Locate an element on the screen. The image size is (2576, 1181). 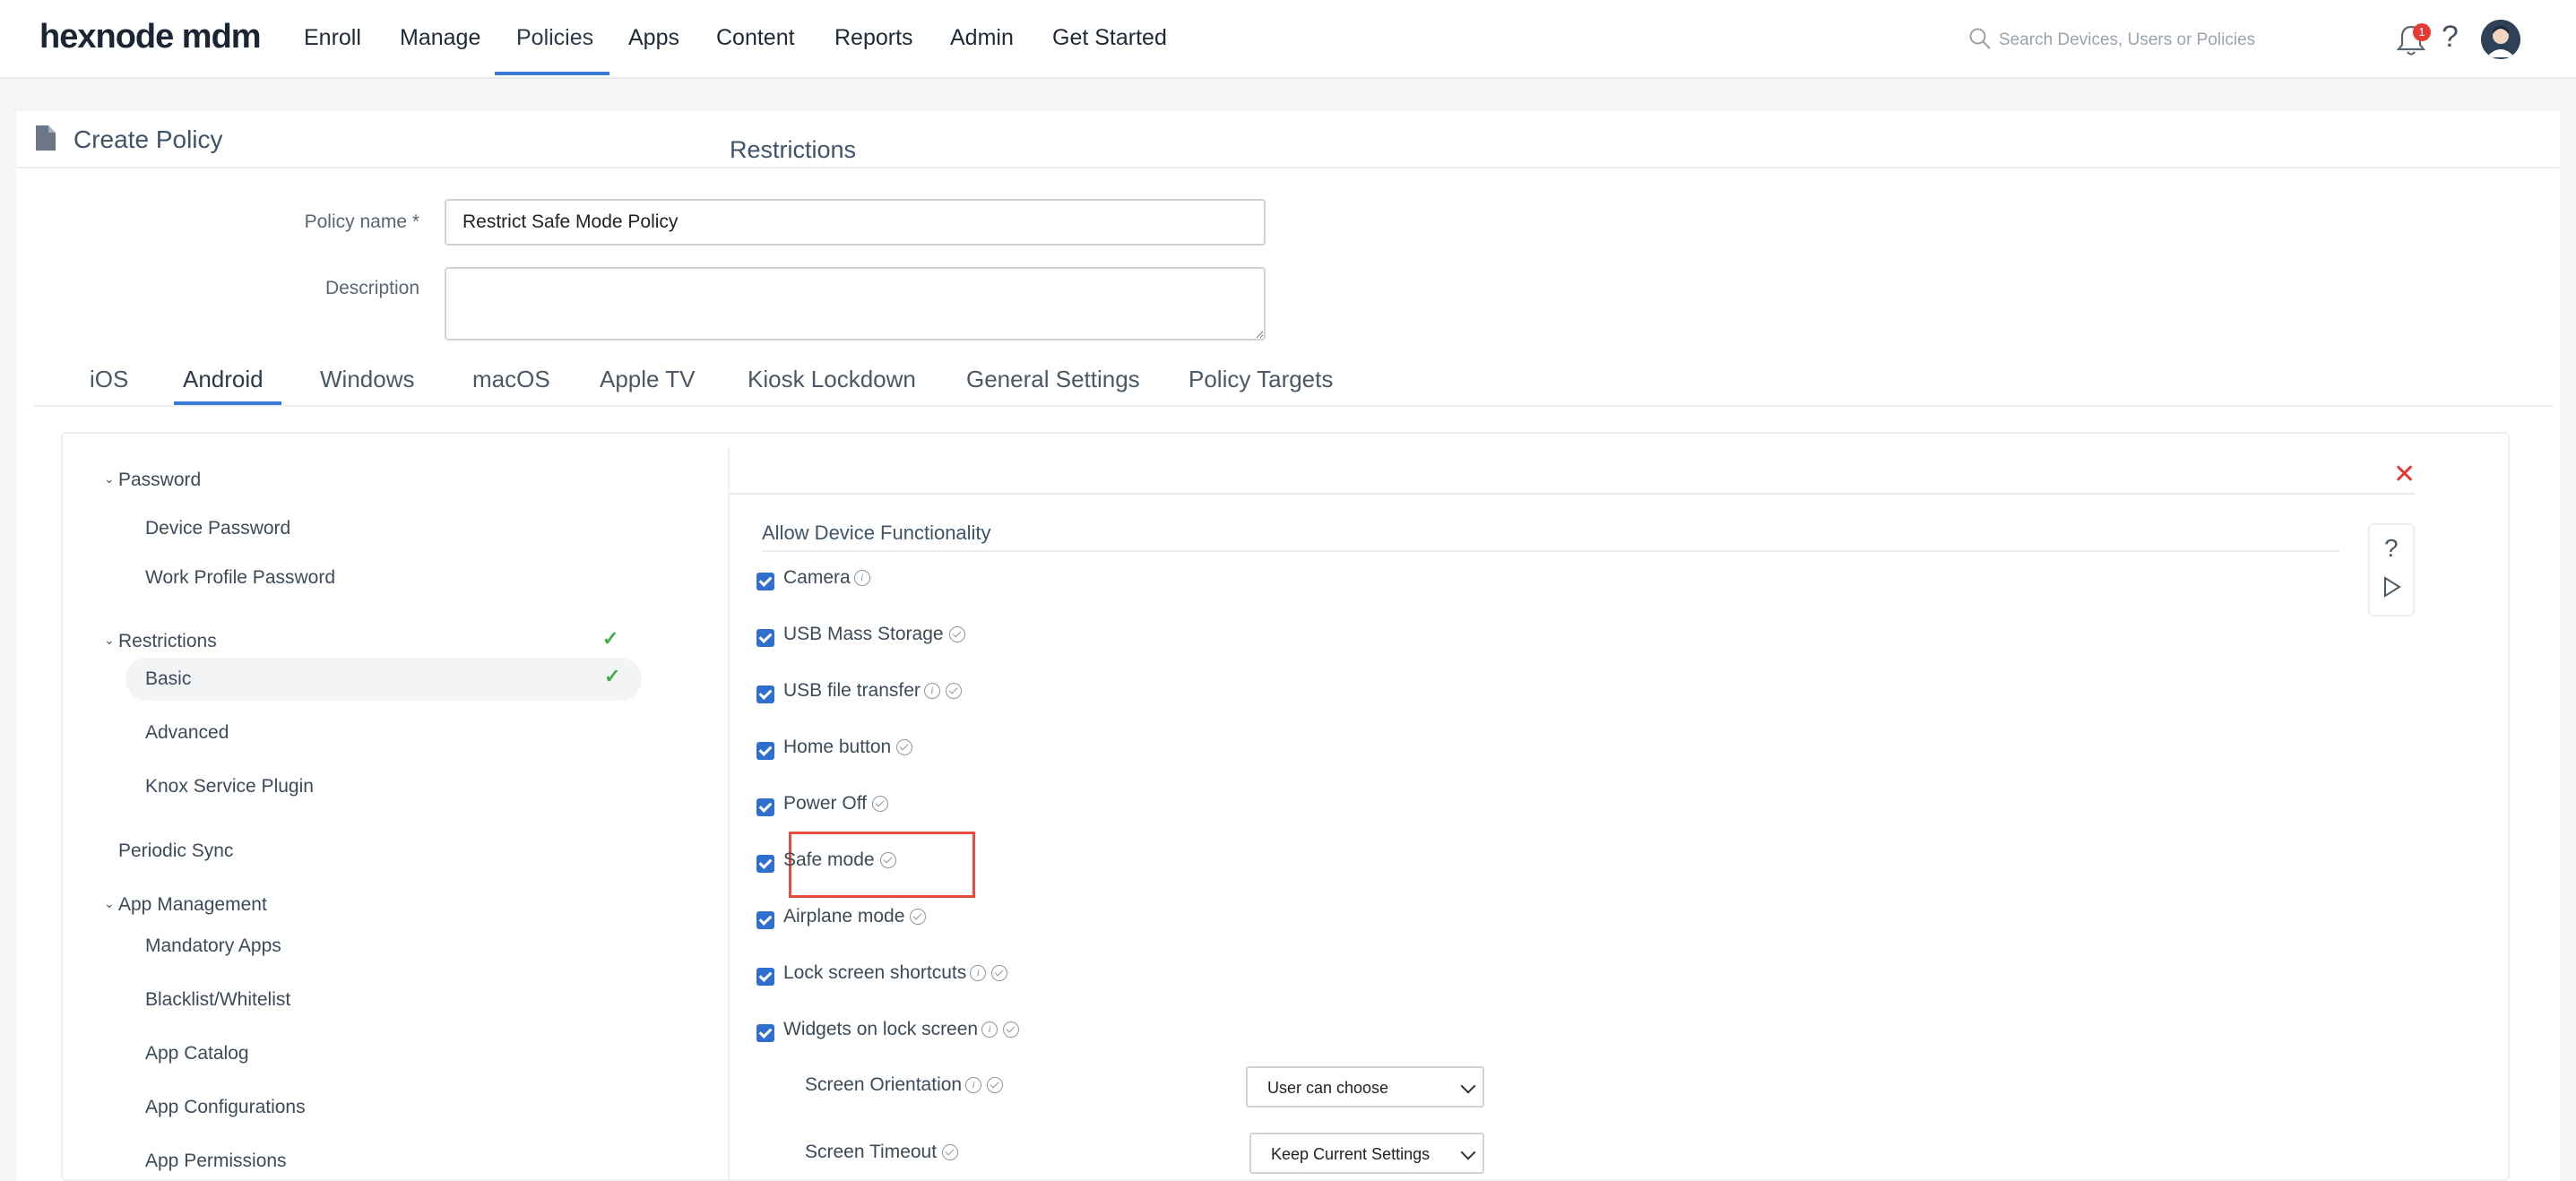
card-header: Create Policy is located at coordinates (1288, 139).